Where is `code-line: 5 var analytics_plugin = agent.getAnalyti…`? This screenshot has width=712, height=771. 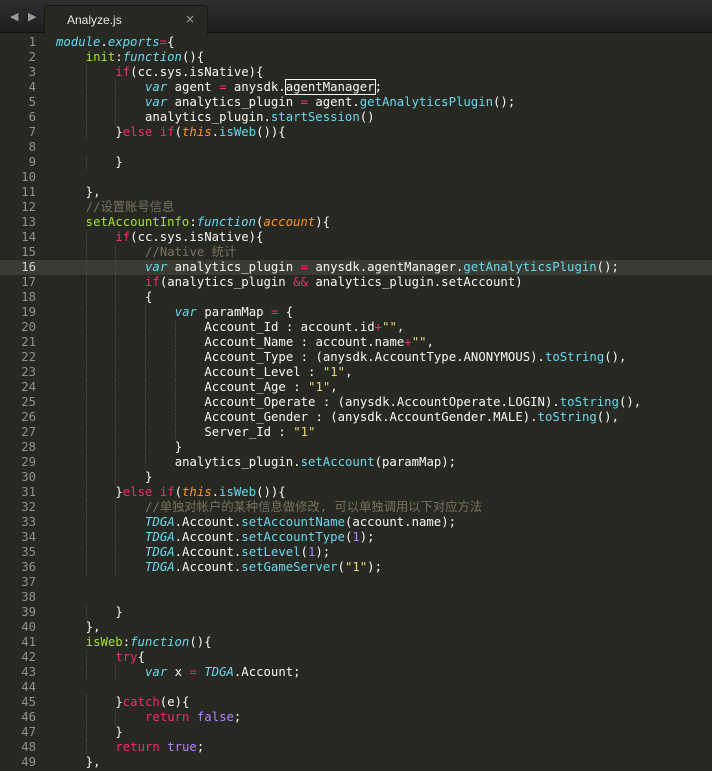
code-line: 5 var analytics_plugin = agent.getAnalyti… is located at coordinates (356, 102).